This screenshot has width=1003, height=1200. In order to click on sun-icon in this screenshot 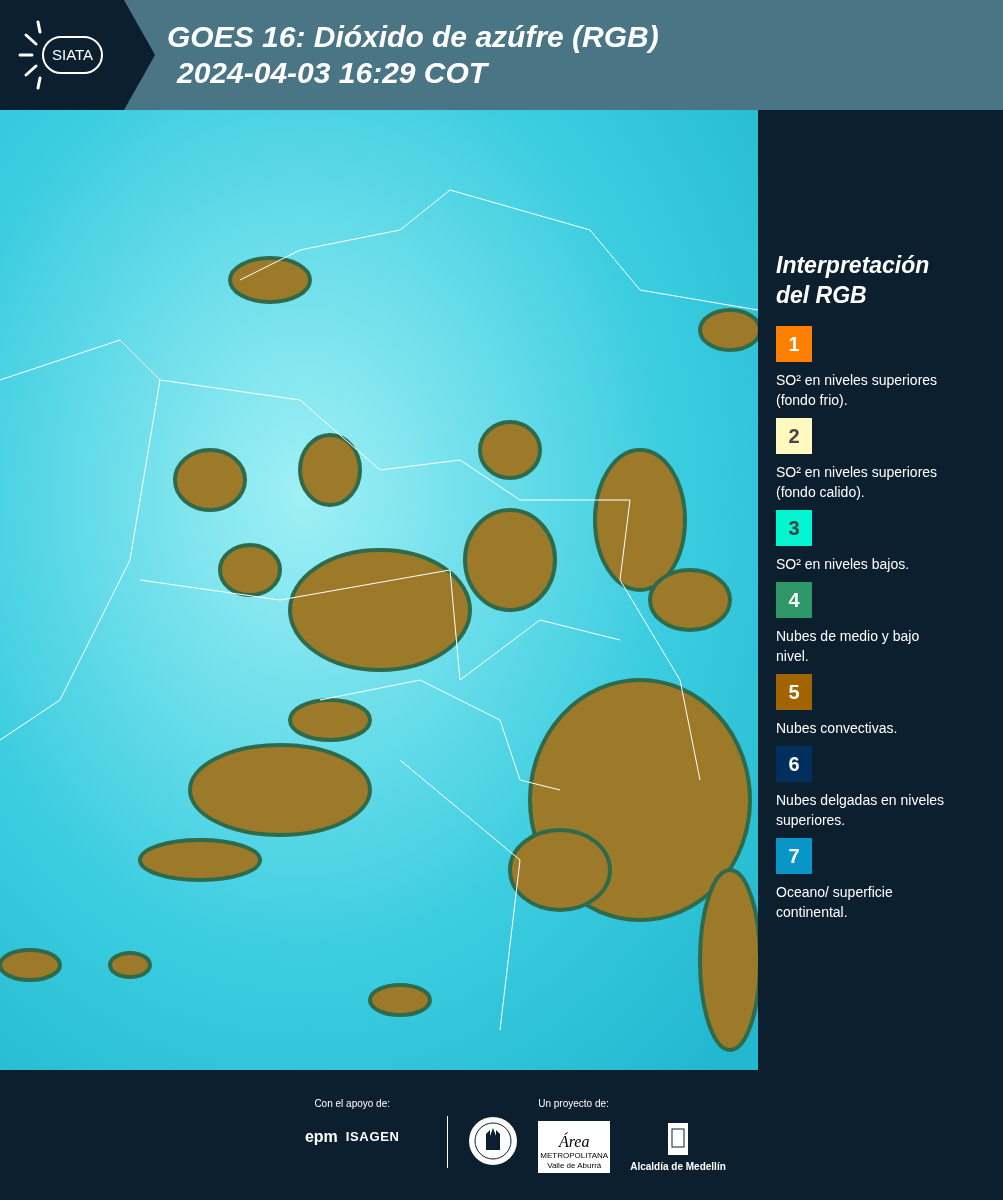, I will do `click(30, 55)`.